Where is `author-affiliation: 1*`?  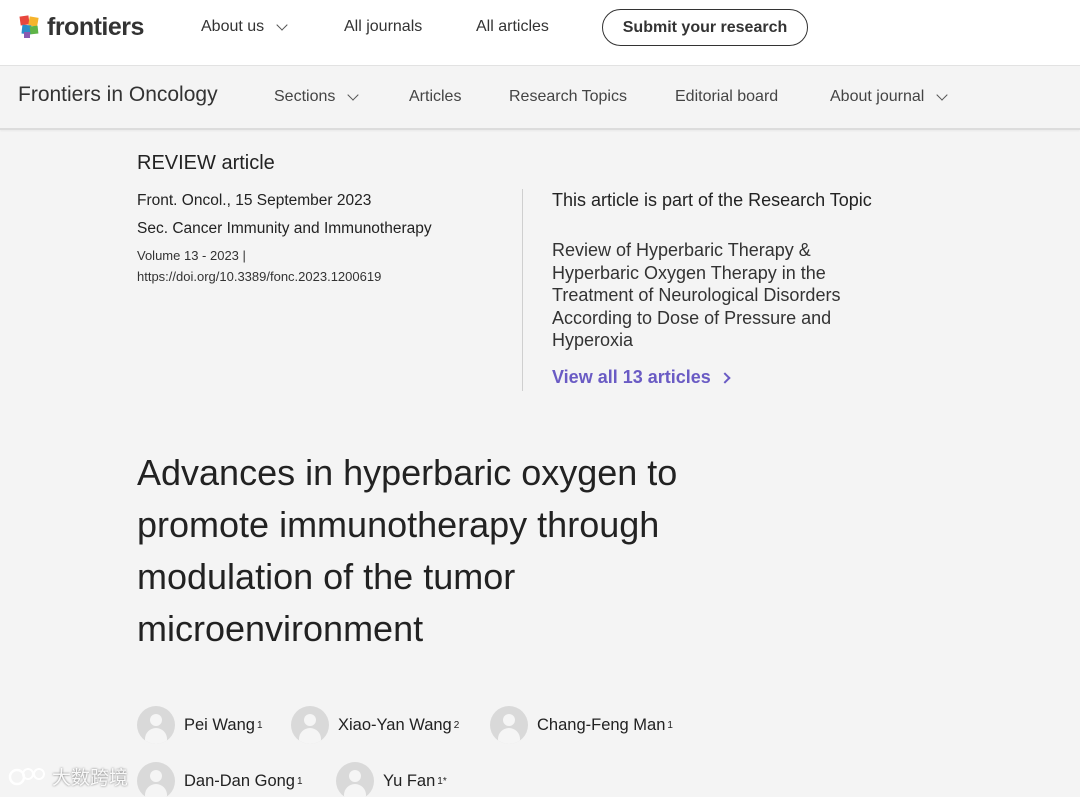
author-affiliation: 1* is located at coordinates (442, 781).